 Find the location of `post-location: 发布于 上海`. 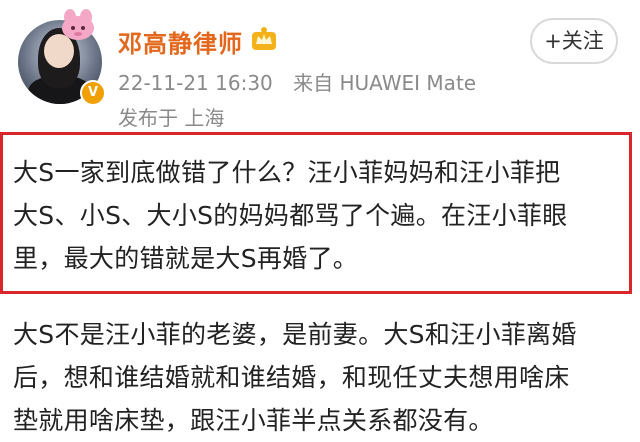

post-location: 发布于 上海 is located at coordinates (171, 118).